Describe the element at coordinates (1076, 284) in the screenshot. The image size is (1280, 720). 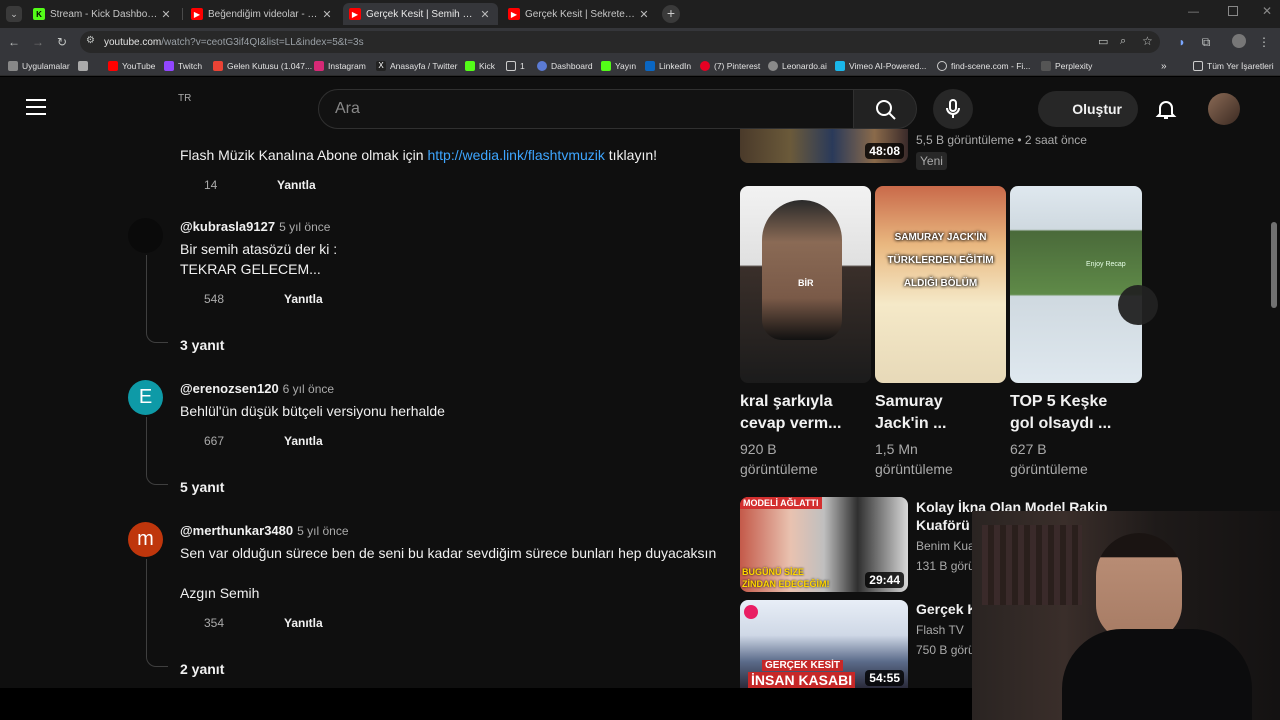
I see `short-thumbnail: Enjoy Recap` at that location.